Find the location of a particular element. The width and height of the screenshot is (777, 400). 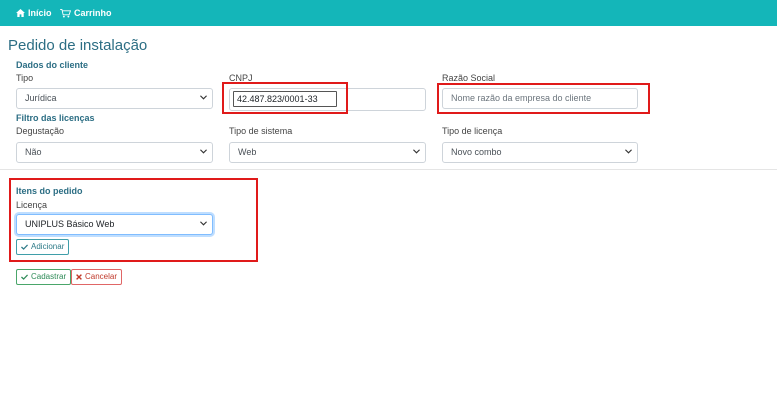

nav-cart-label: Carrinho is located at coordinates (93, 13).